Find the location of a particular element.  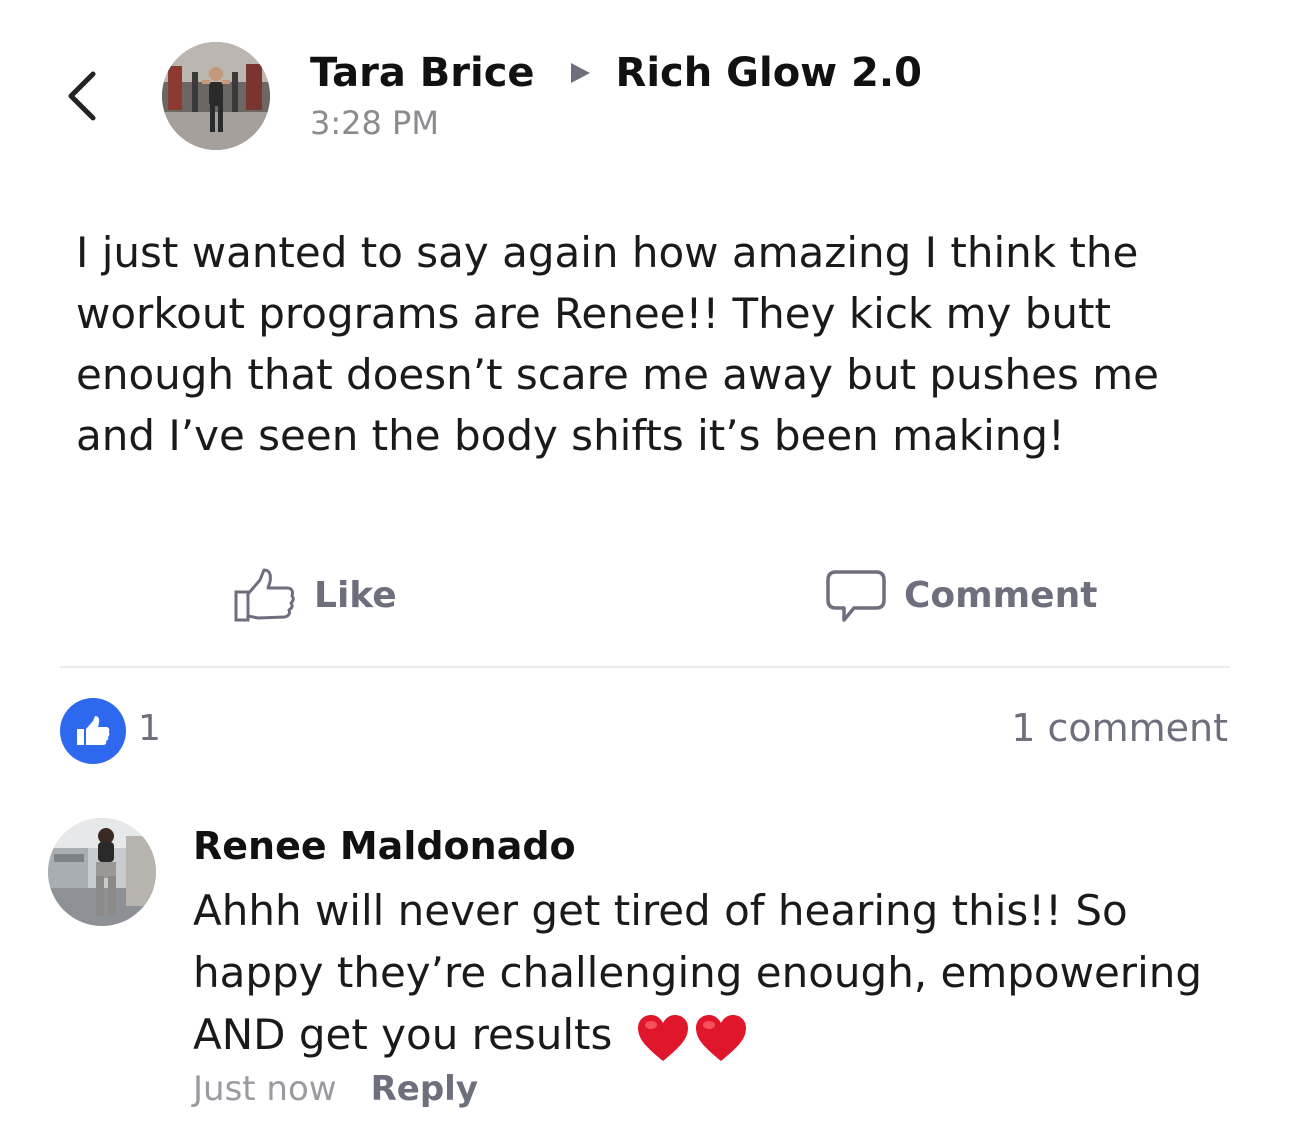

thumbs-up-icon is located at coordinates (93, 730).